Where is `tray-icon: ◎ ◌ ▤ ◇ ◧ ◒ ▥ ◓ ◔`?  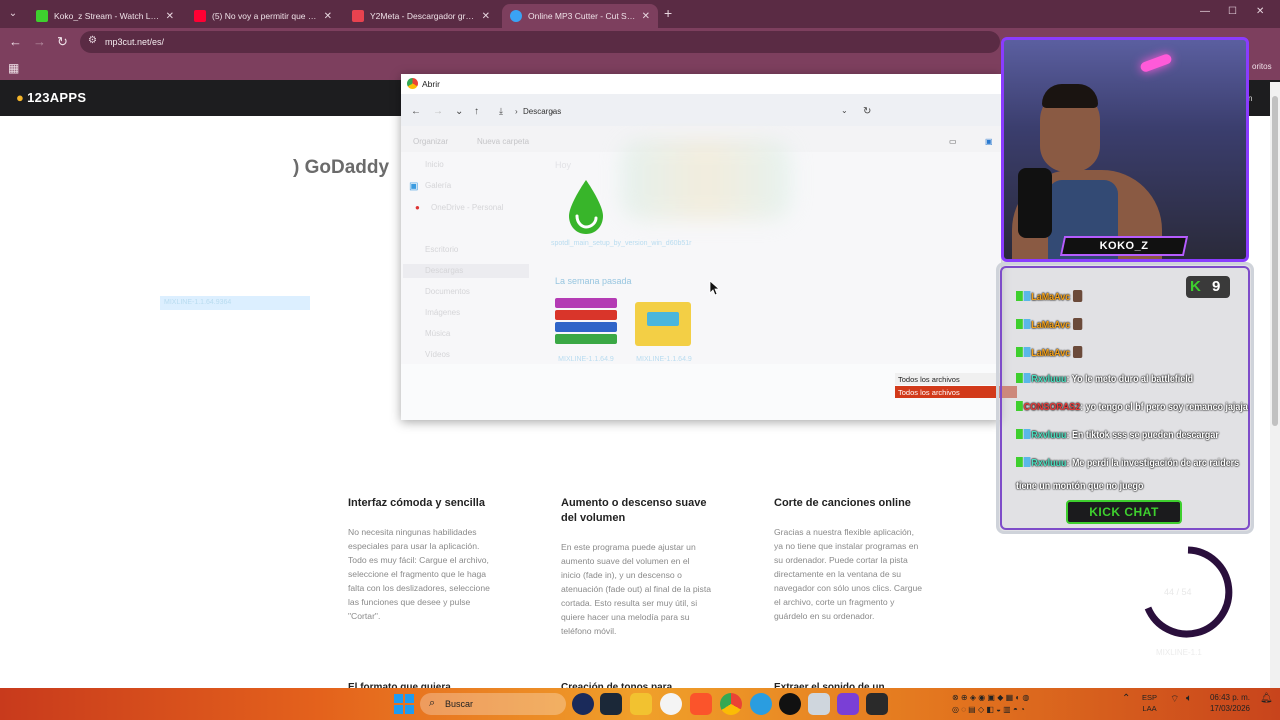 tray-icon: ◎ ◌ ▤ ◇ ◧ ◒ ▥ ◓ ◔ is located at coordinates (988, 709).